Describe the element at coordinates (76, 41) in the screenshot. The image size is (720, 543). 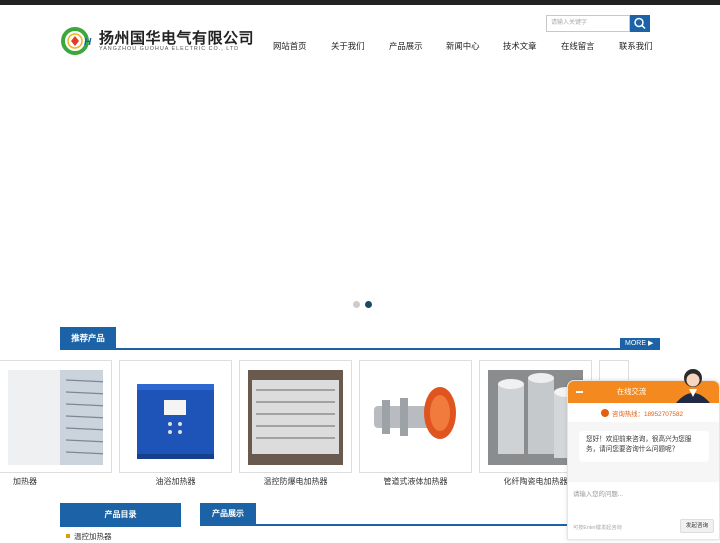
I see `logo-mark-icon: H` at that location.